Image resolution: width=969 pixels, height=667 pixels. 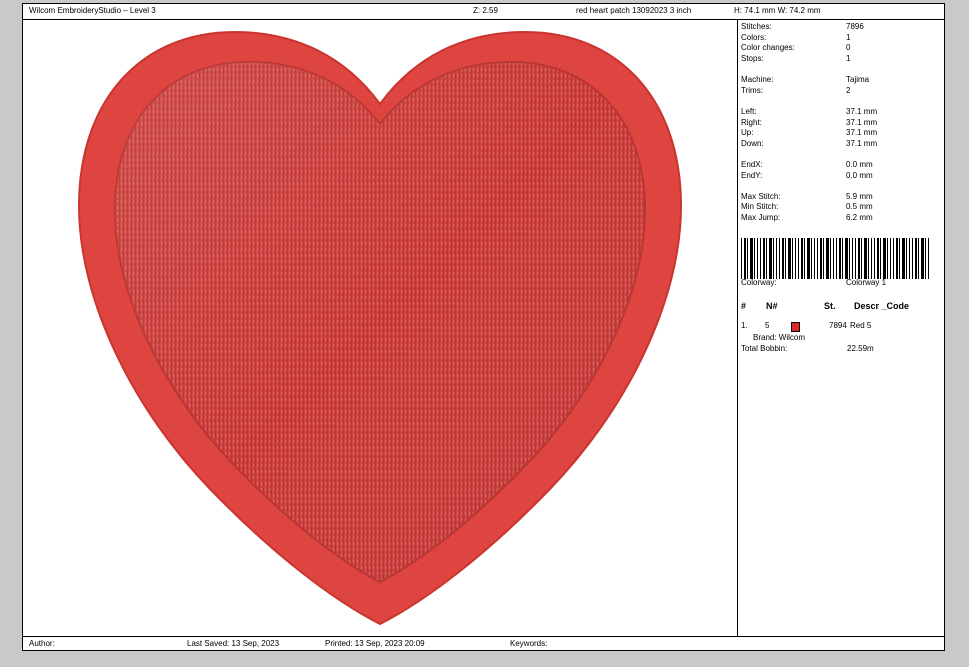 I want to click on info-min-stitch: Min Stitch: 0.5 mm, so click(x=807, y=206).